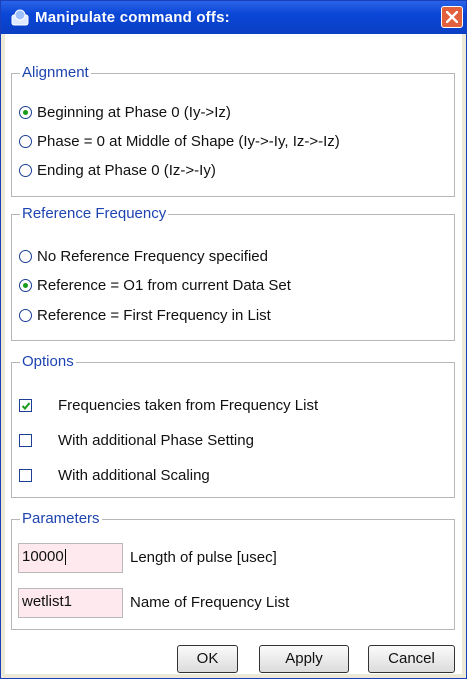  Describe the element at coordinates (134, 475) in the screenshot. I see `option-label: With additional Scaling` at that location.